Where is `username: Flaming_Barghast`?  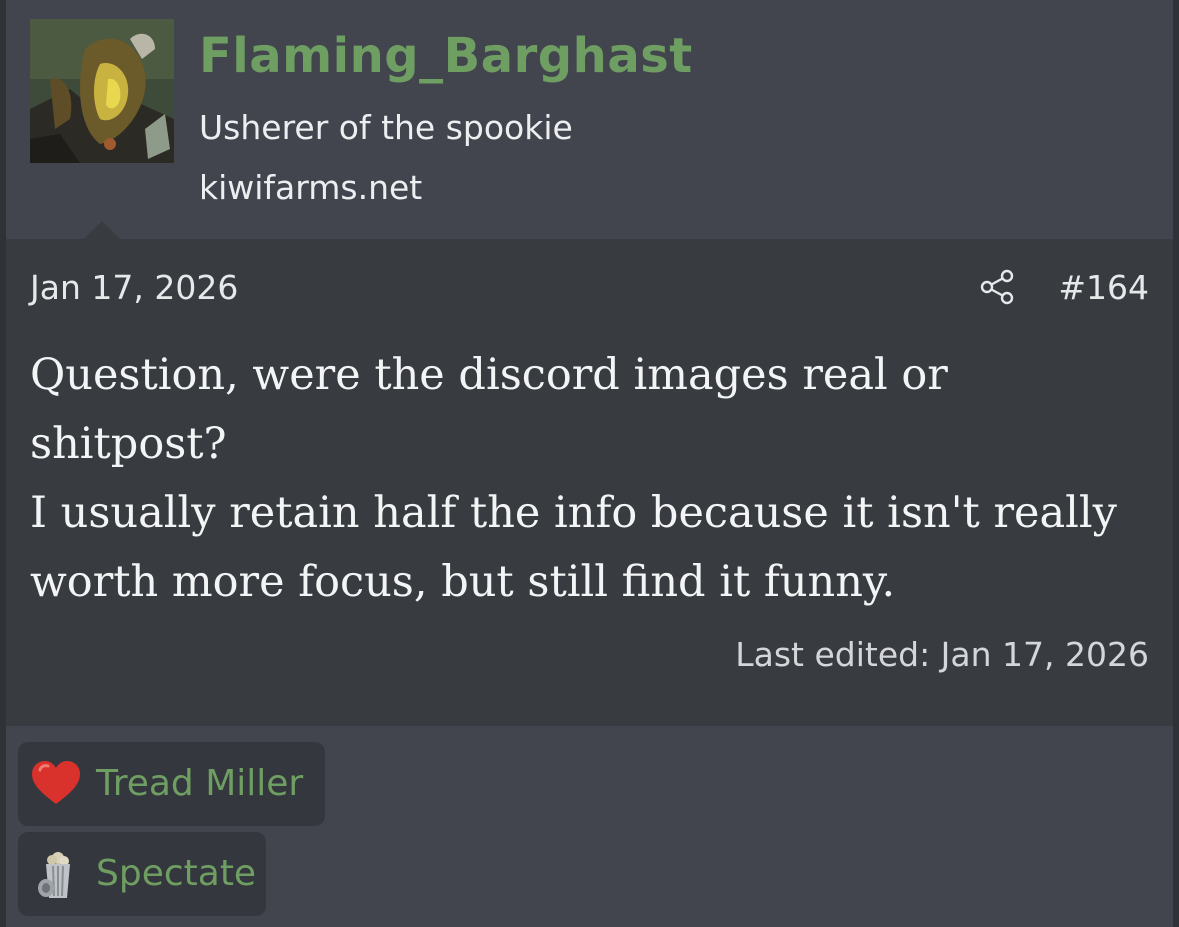
username: Flaming_Barghast is located at coordinates (446, 56).